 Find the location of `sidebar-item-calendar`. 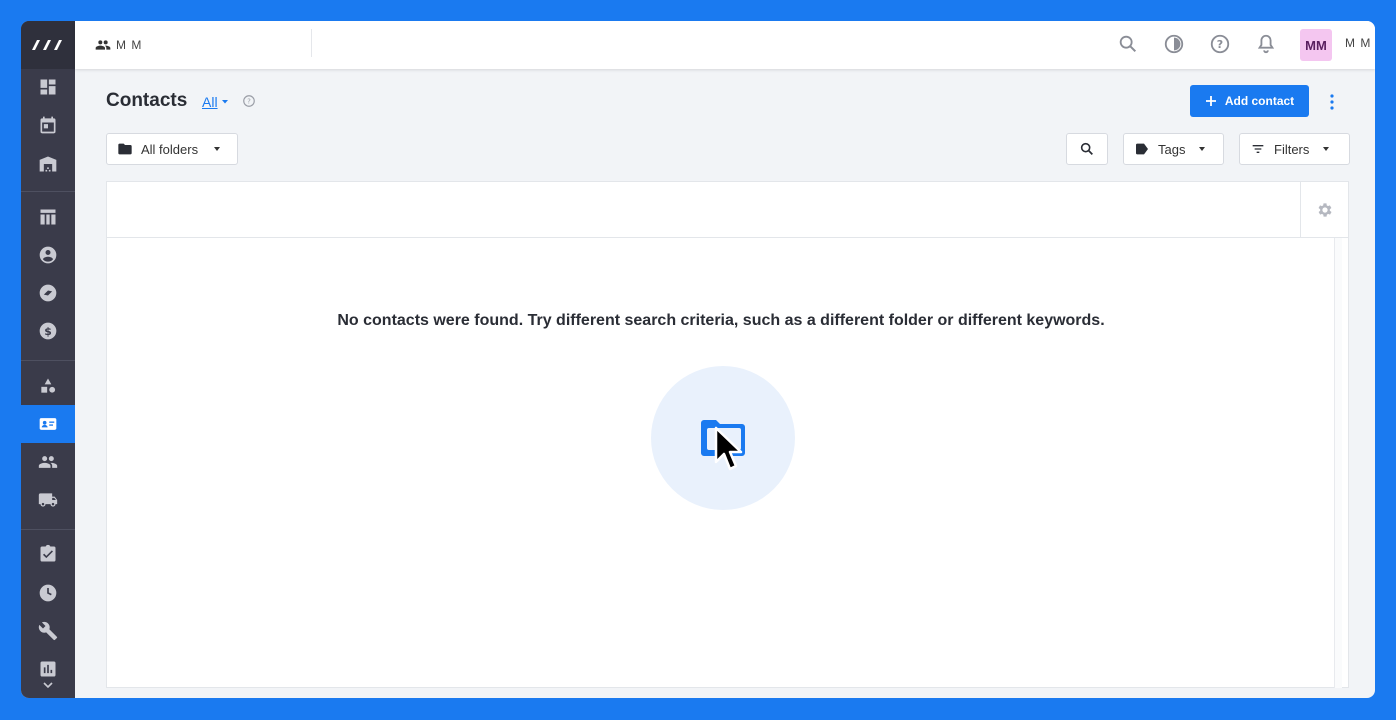

sidebar-item-calendar is located at coordinates (48, 125).